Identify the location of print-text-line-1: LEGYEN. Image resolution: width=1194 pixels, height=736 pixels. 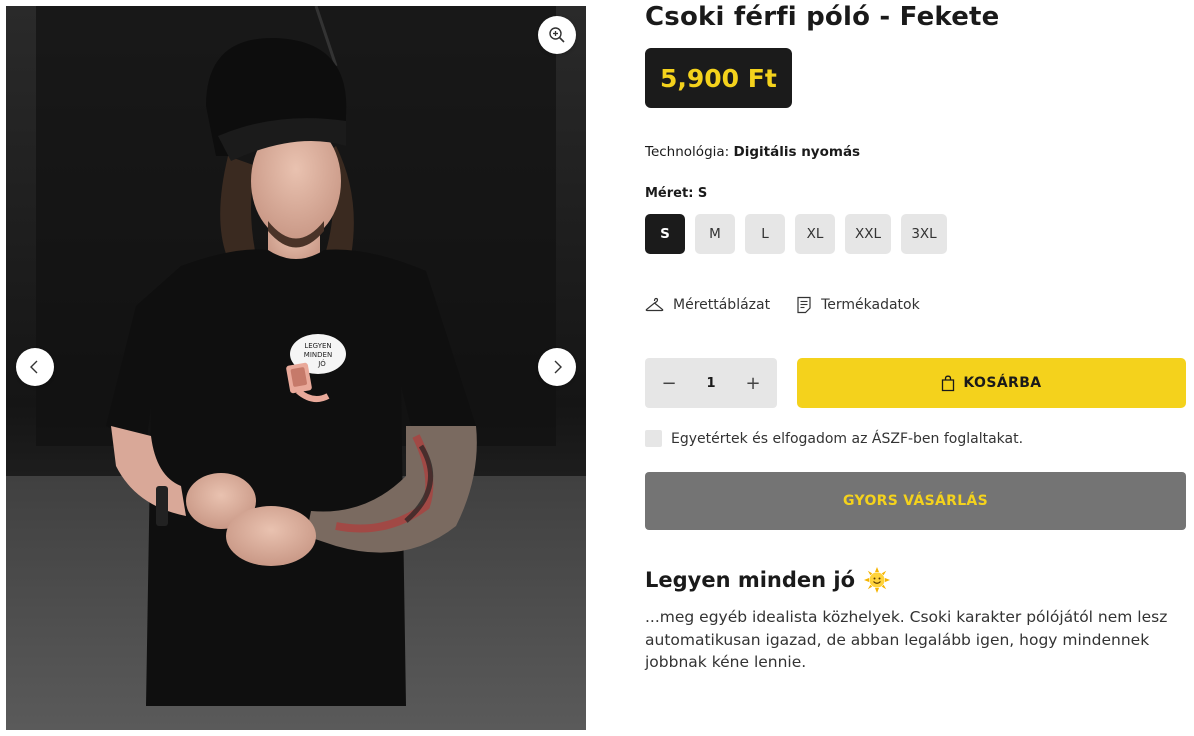
(317, 346).